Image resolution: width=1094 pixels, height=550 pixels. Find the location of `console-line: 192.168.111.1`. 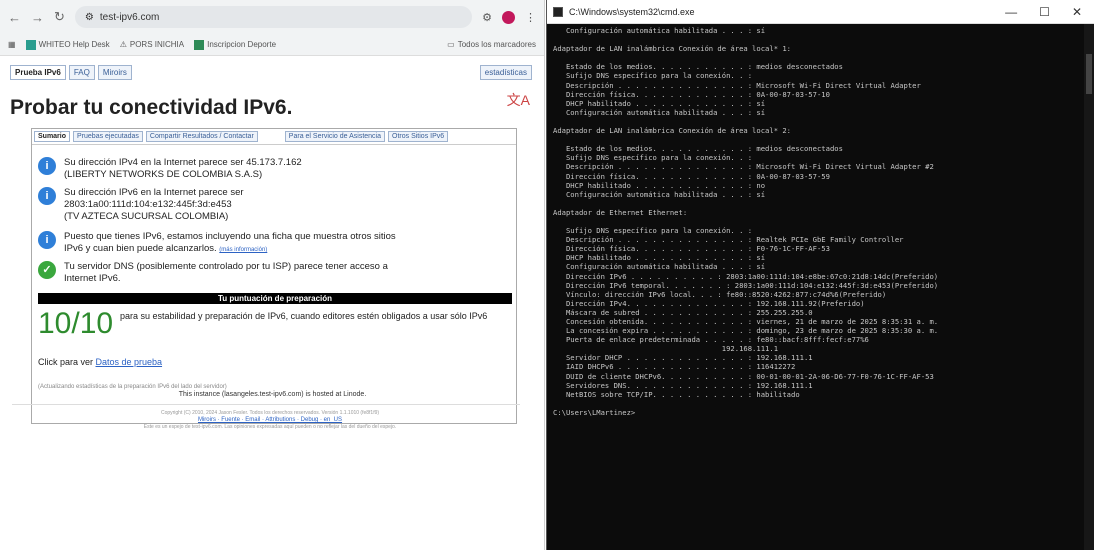

console-line: 192.168.111.1 is located at coordinates (666, 349).